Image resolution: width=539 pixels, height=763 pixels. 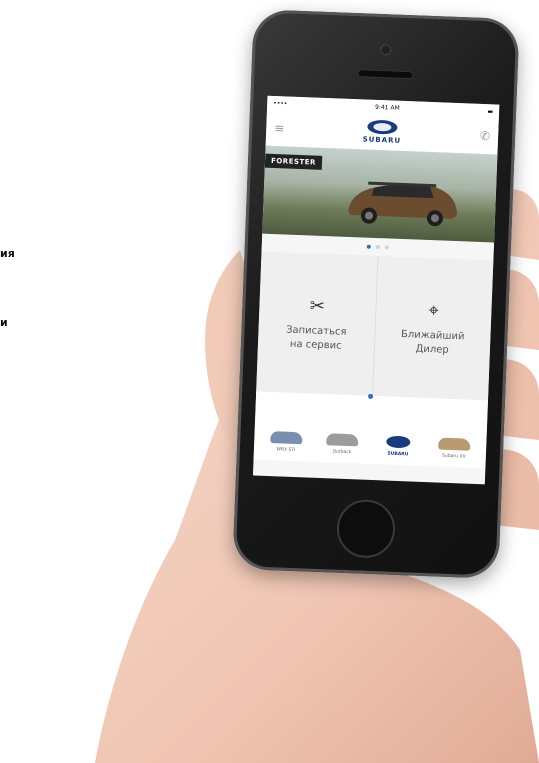 I want to click on model-scroll-indicator, so click(x=370, y=396).